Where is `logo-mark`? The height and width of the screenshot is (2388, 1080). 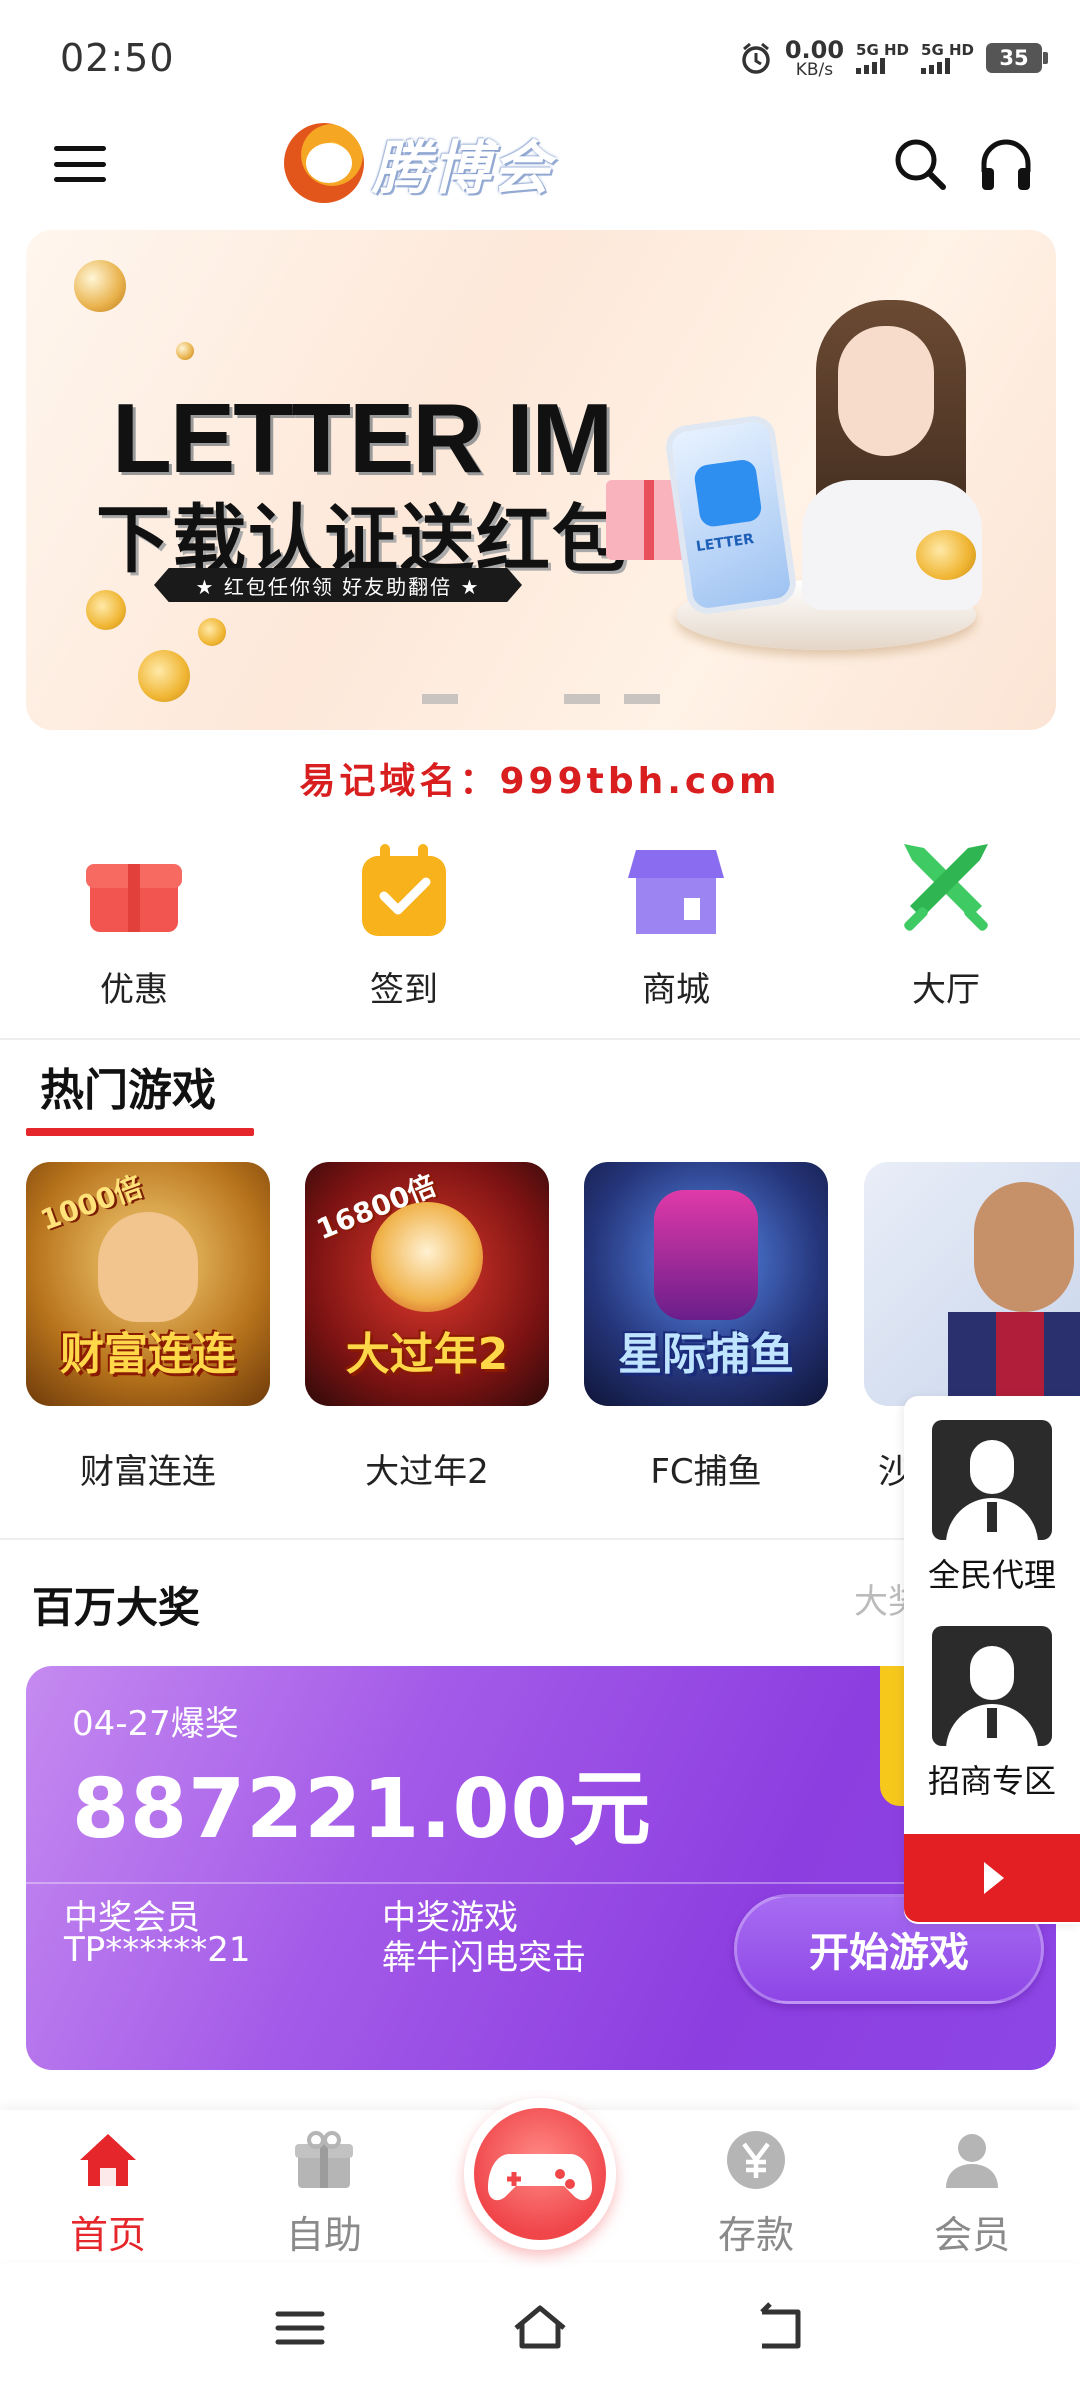 logo-mark is located at coordinates (324, 163).